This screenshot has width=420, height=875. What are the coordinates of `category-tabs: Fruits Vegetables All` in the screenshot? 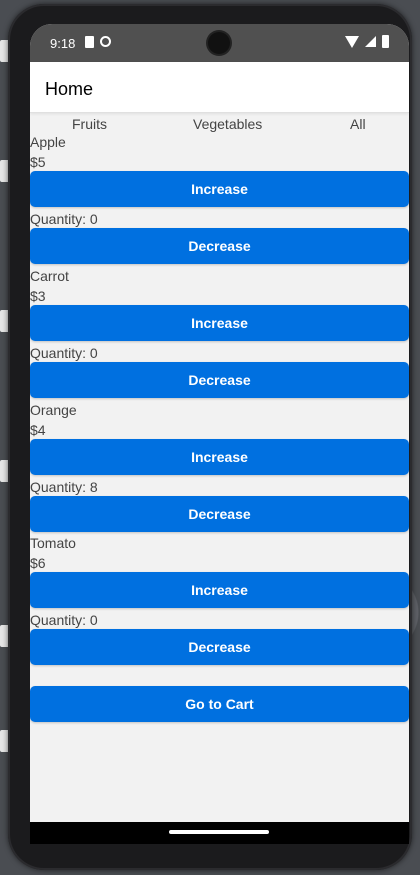 It's located at (219, 124).